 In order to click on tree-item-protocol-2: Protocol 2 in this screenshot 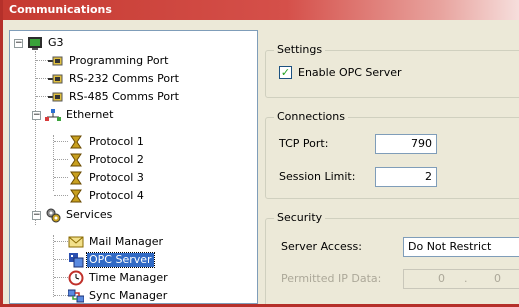, I will do `click(107, 160)`.